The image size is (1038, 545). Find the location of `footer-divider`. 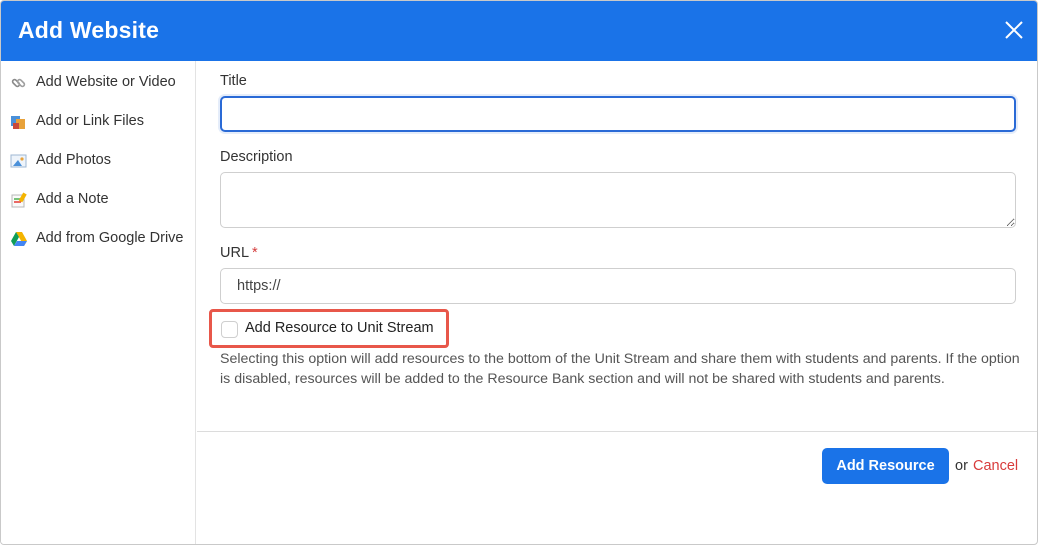

footer-divider is located at coordinates (617, 431).